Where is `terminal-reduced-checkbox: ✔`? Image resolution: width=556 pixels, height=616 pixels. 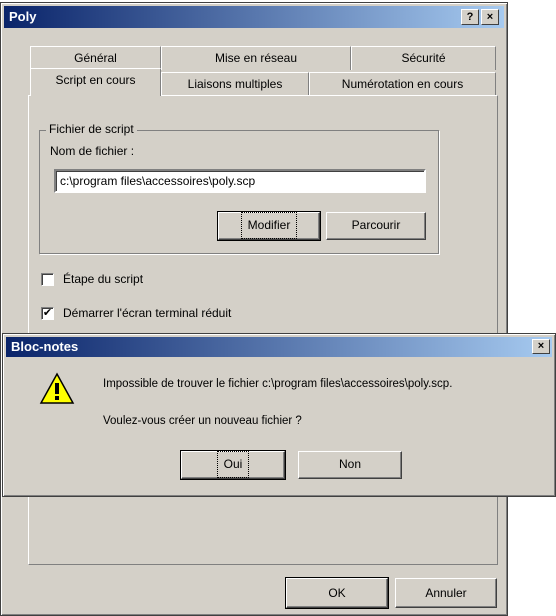
terminal-reduced-checkbox: ✔ is located at coordinates (47, 313).